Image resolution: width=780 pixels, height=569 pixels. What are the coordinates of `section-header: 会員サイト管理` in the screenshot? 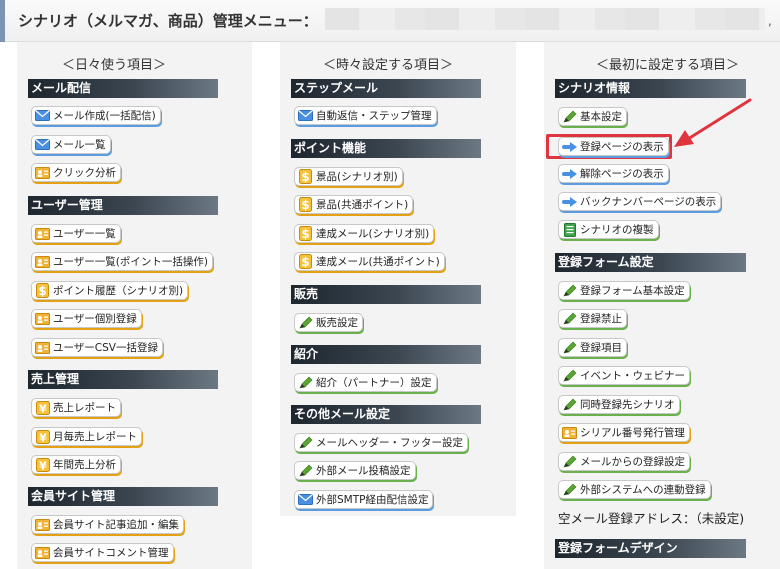 It's located at (123, 496).